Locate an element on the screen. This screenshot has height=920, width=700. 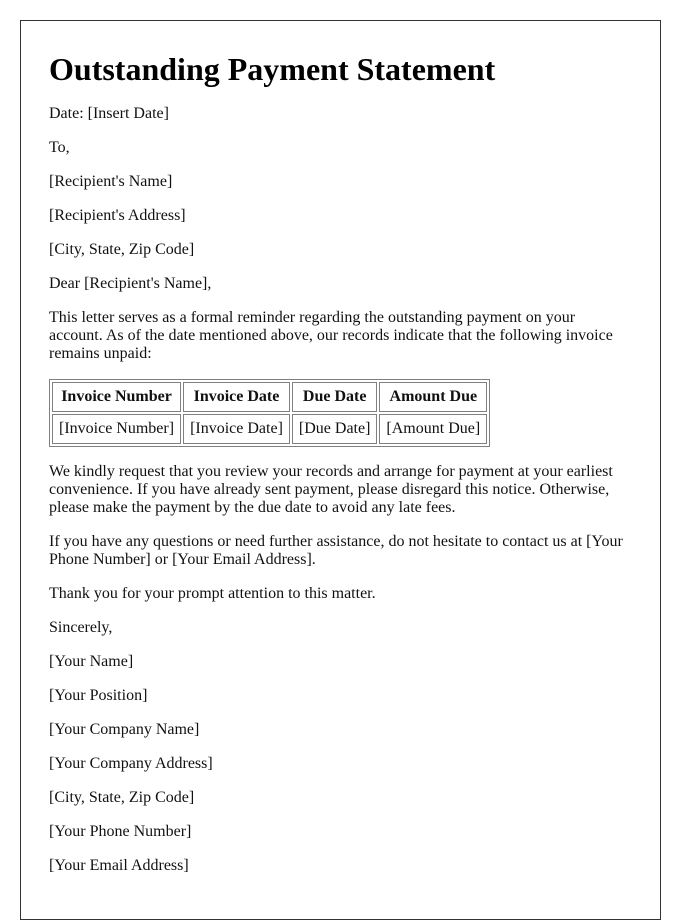
header-invoice-number: Invoice Number is located at coordinates (117, 397).